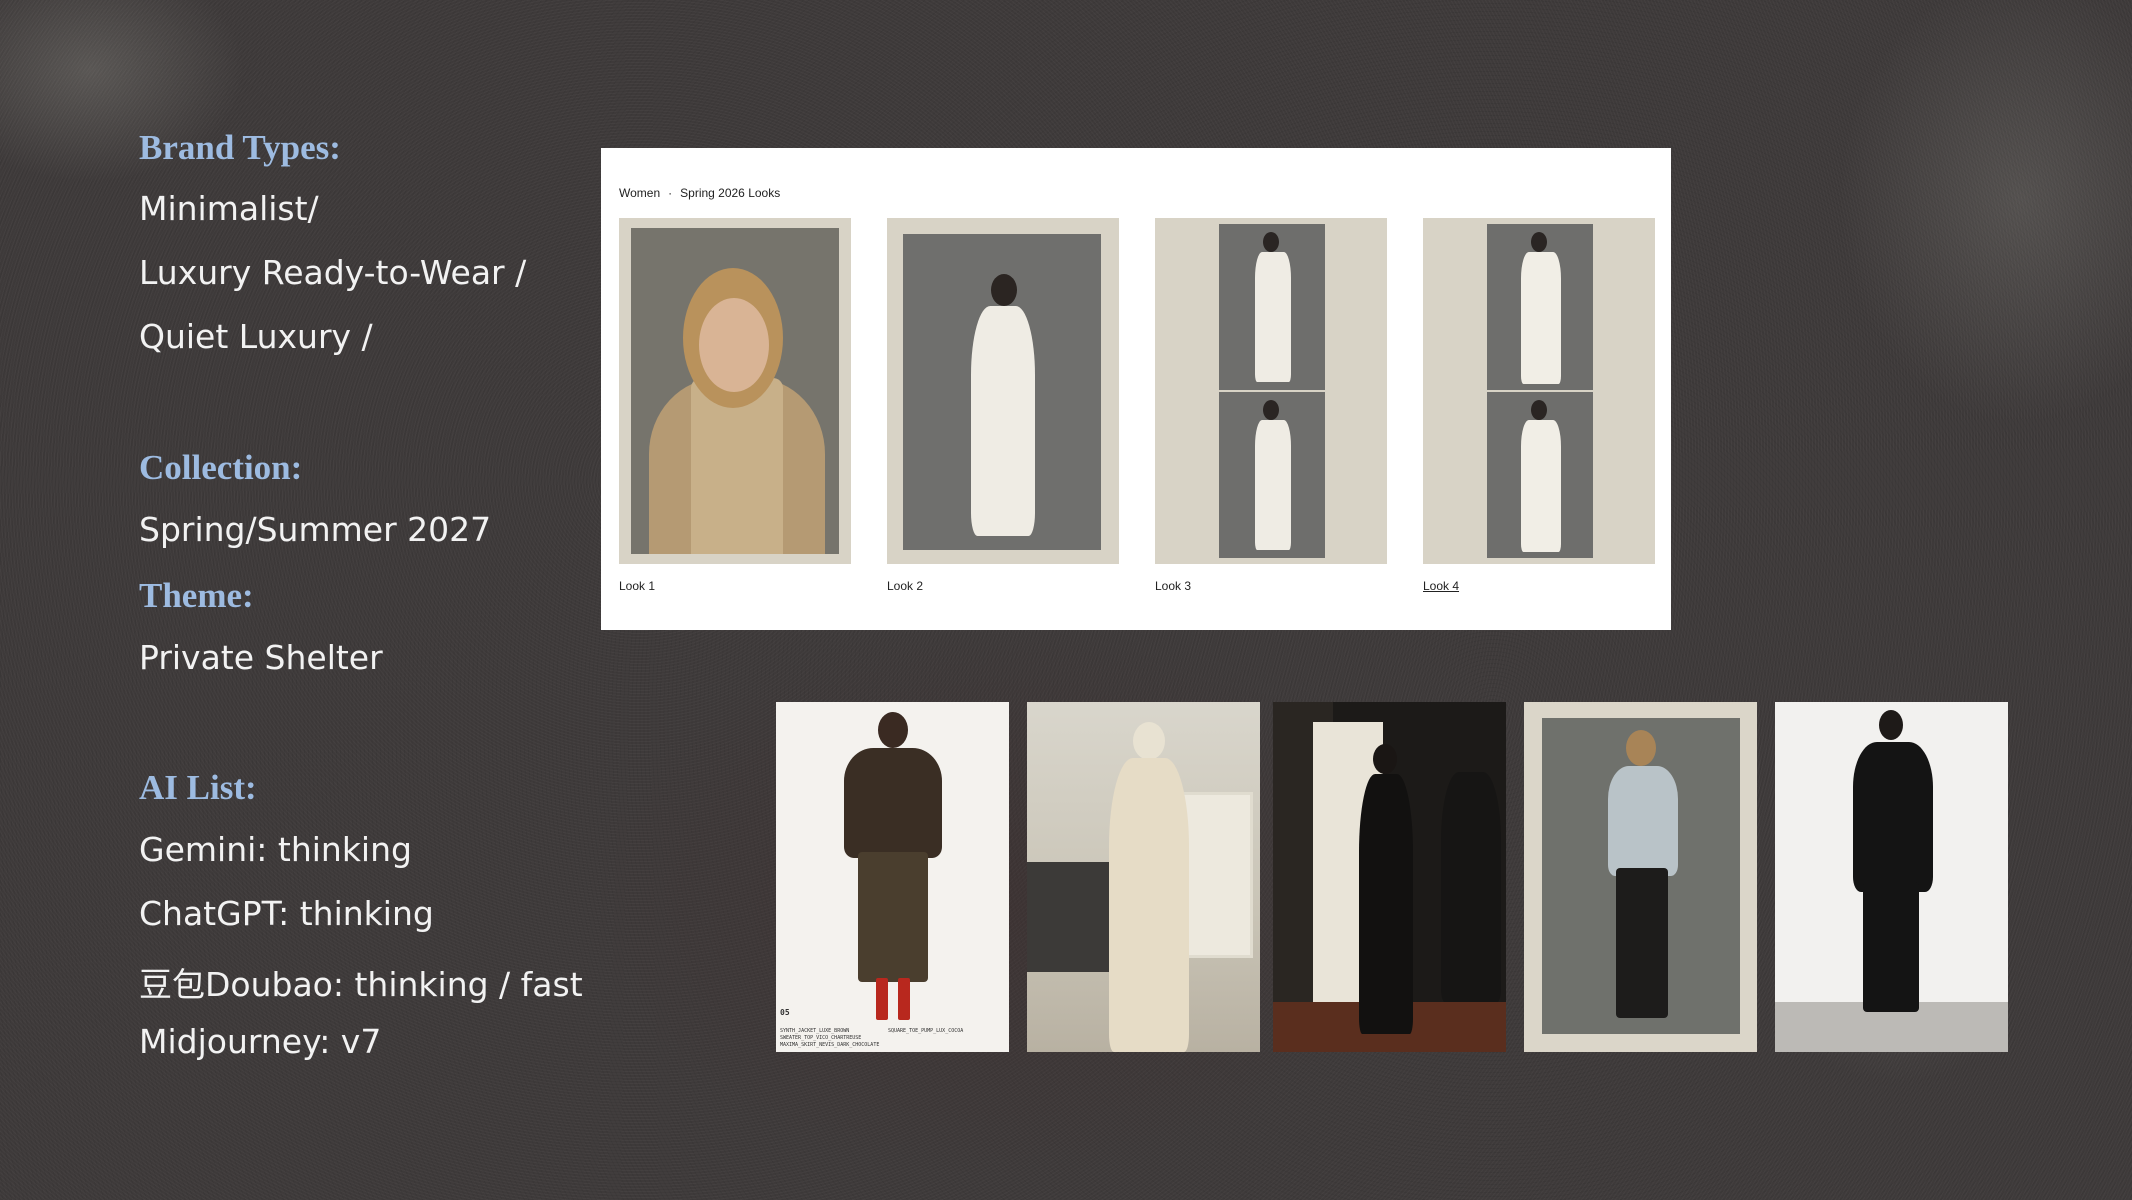  Describe the element at coordinates (286, 913) in the screenshot. I see `ai-item-chatgpt: ChatGPT: thinking` at that location.